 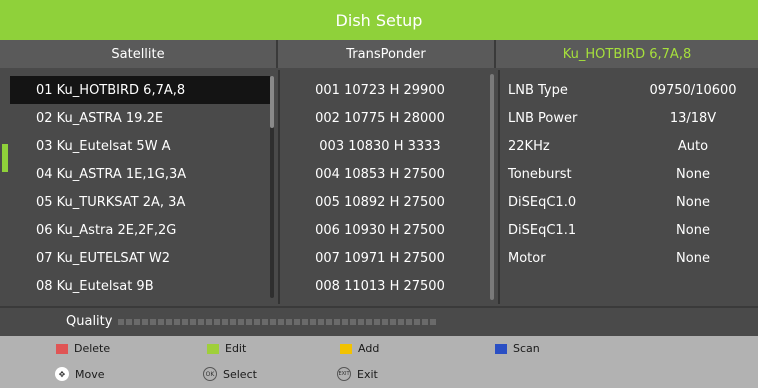 What do you see at coordinates (628, 202) in the screenshot?
I see `diseqc10-row: DiSEqC1.0 None` at bounding box center [628, 202].